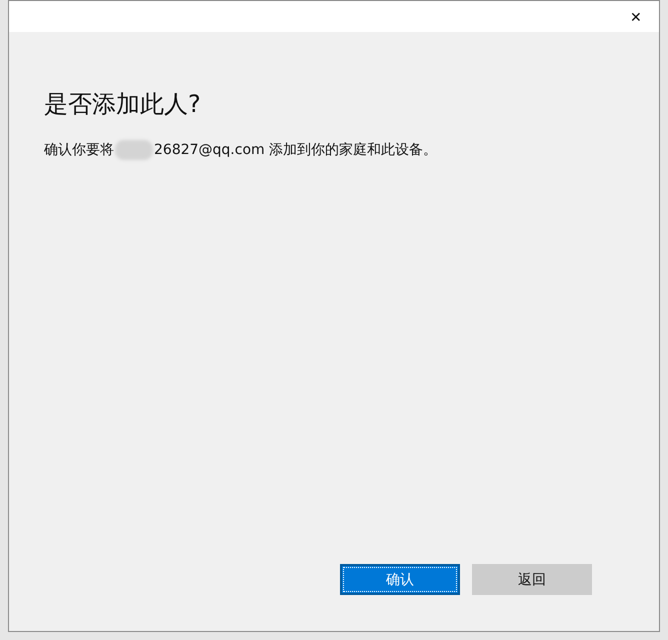  What do you see at coordinates (122, 104) in the screenshot?
I see `dialog-title: 是否添加此人?` at bounding box center [122, 104].